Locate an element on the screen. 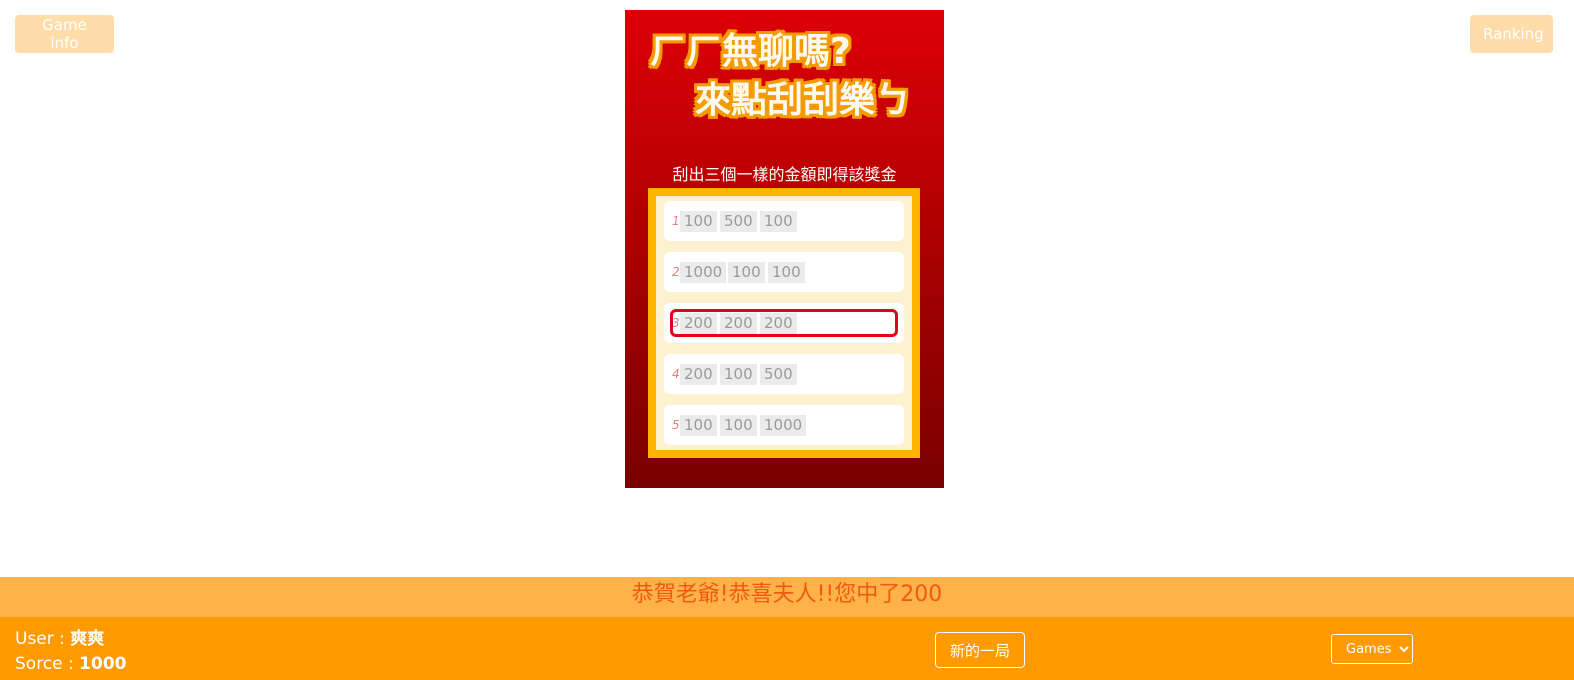  scratch-row-1: 1 100 500 100 is located at coordinates (784, 221).